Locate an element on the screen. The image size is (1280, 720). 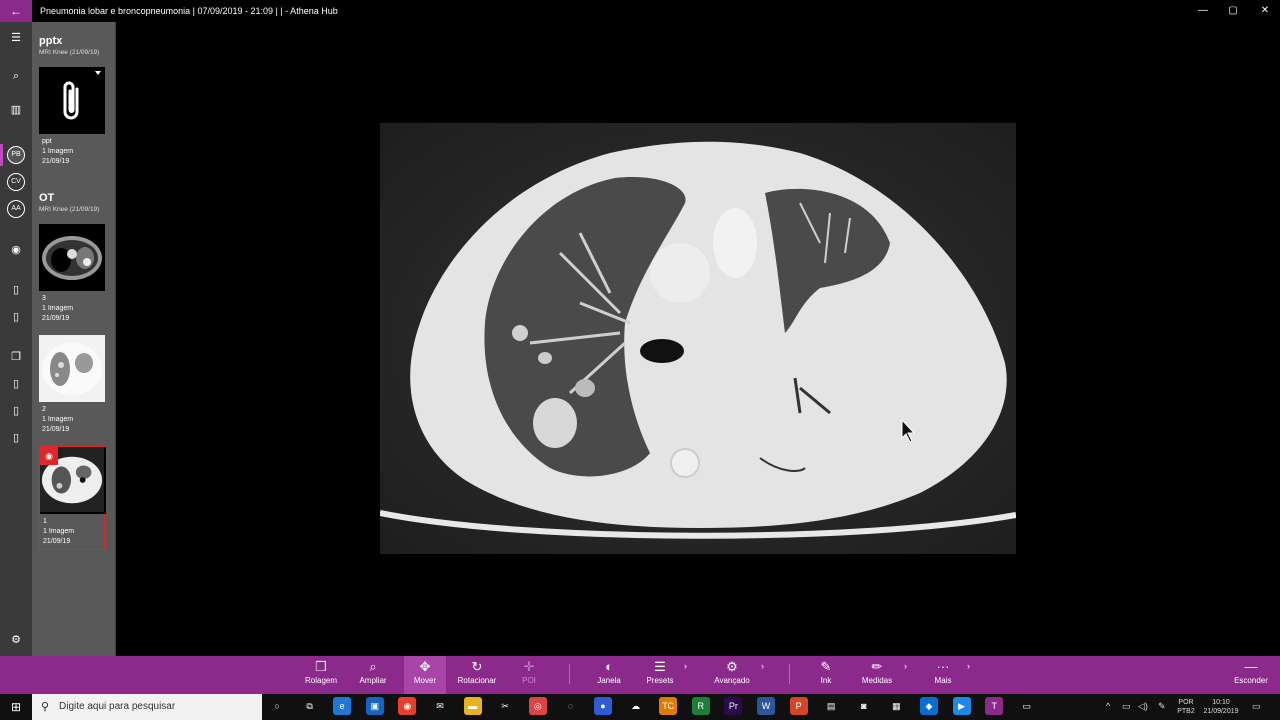
library-icon: ▥ is located at coordinates (16, 110).